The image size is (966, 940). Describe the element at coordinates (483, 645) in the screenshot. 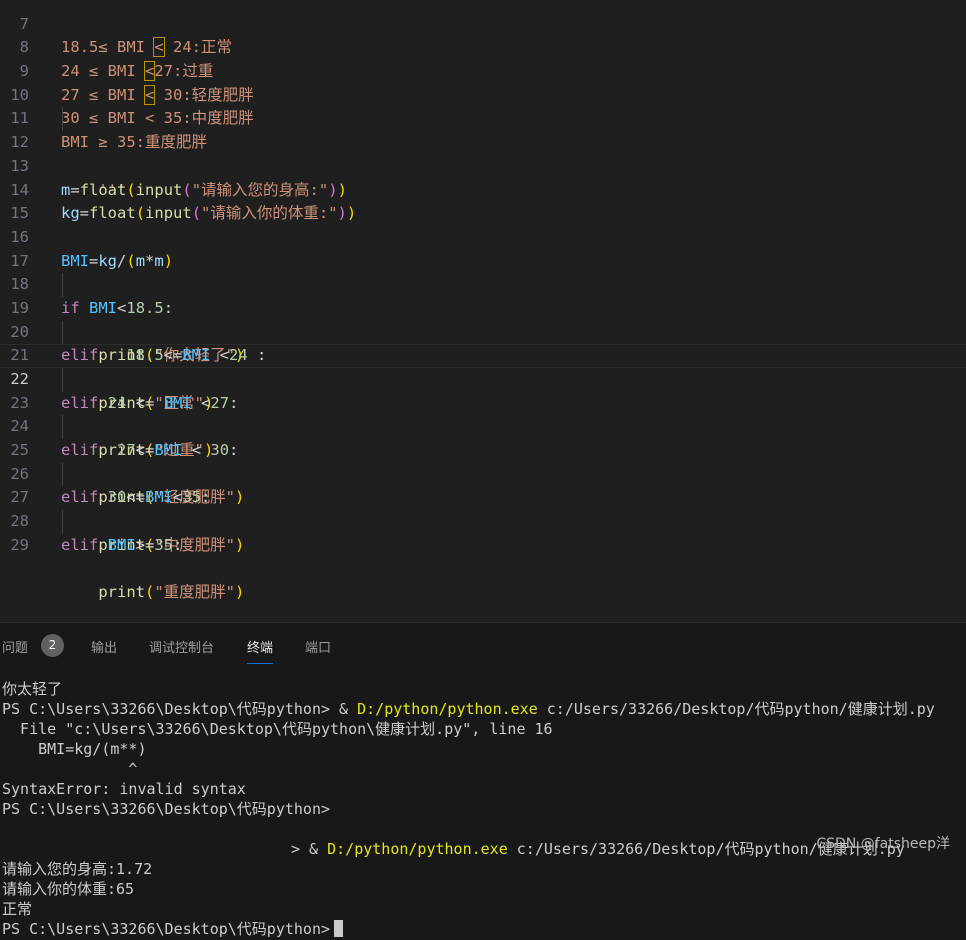

I see `panel-tabs: 问题 2 输出 调试控制台 终端 端口` at that location.